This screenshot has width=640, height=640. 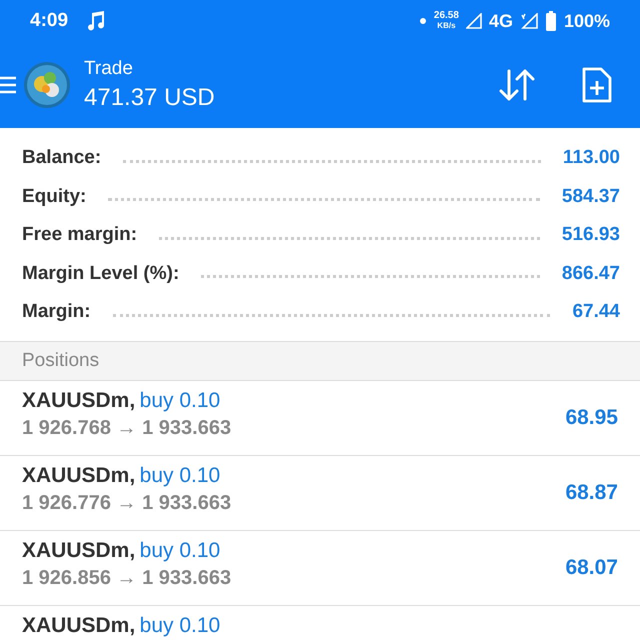 I want to click on account-balance: 471.37 USD, so click(x=150, y=98).